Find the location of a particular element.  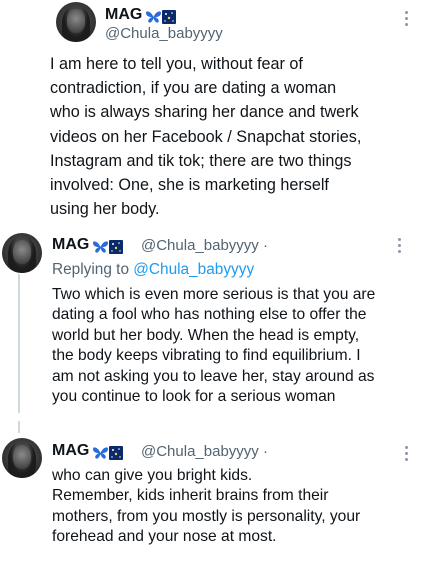

replying-mention-link: @Chula_babyyyy is located at coordinates (193, 269).